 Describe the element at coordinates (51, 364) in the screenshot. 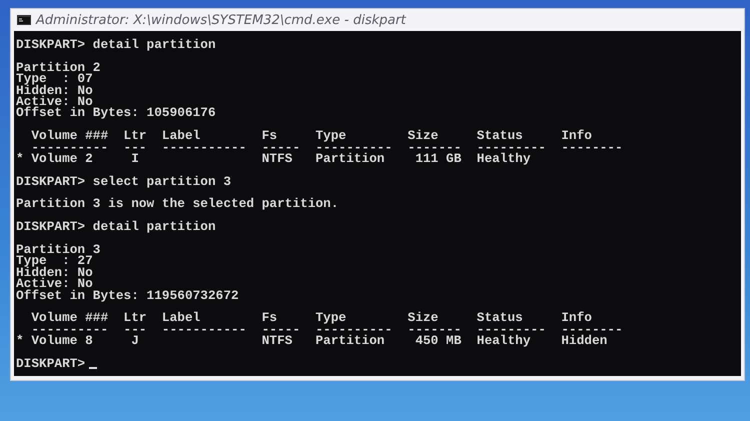

I see `command-prompt: DISKPART>` at that location.